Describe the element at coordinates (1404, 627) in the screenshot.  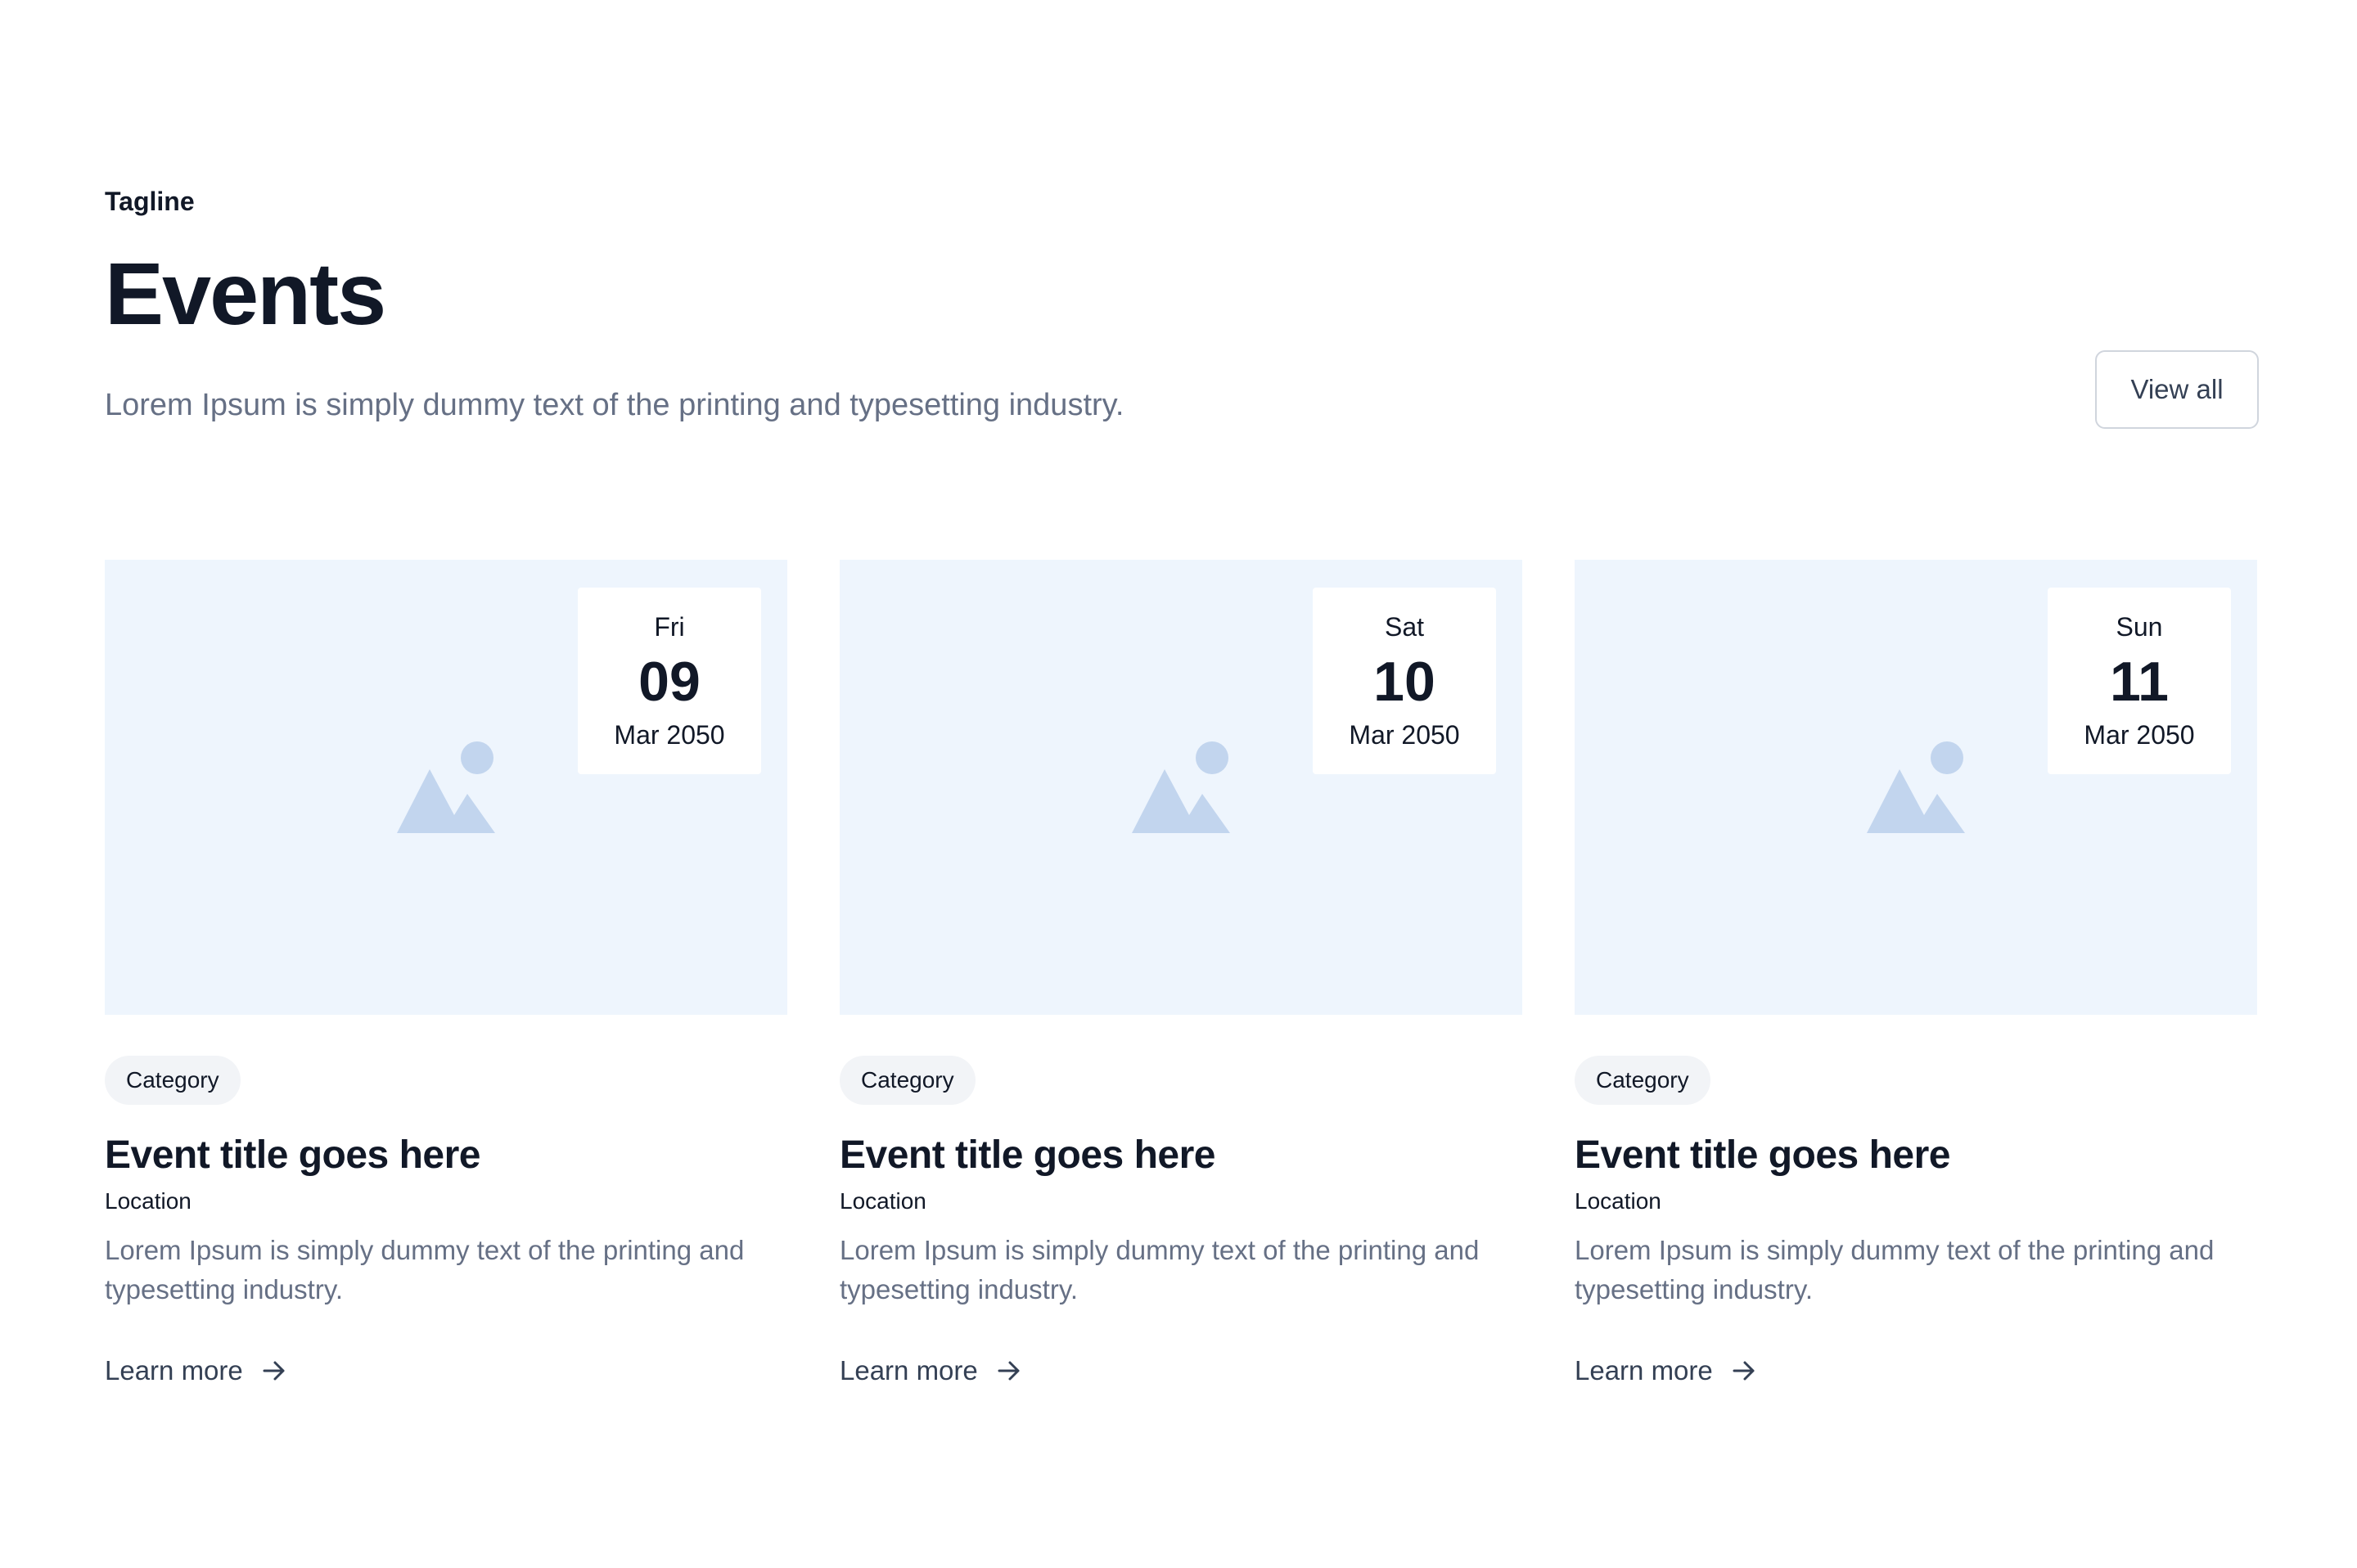
I see `date-day: Sat` at that location.